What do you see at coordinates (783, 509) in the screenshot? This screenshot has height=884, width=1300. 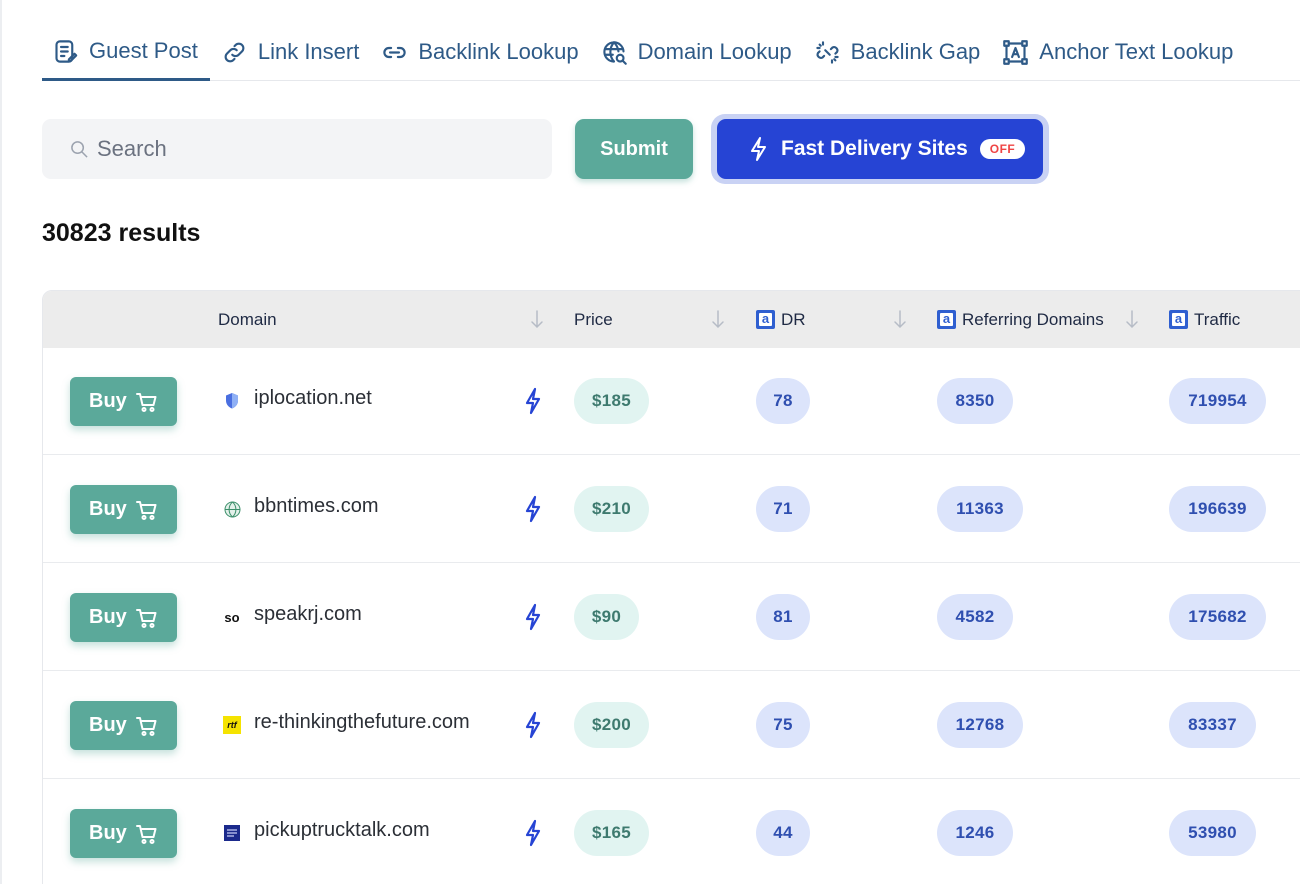 I see `dr-badge: 71` at bounding box center [783, 509].